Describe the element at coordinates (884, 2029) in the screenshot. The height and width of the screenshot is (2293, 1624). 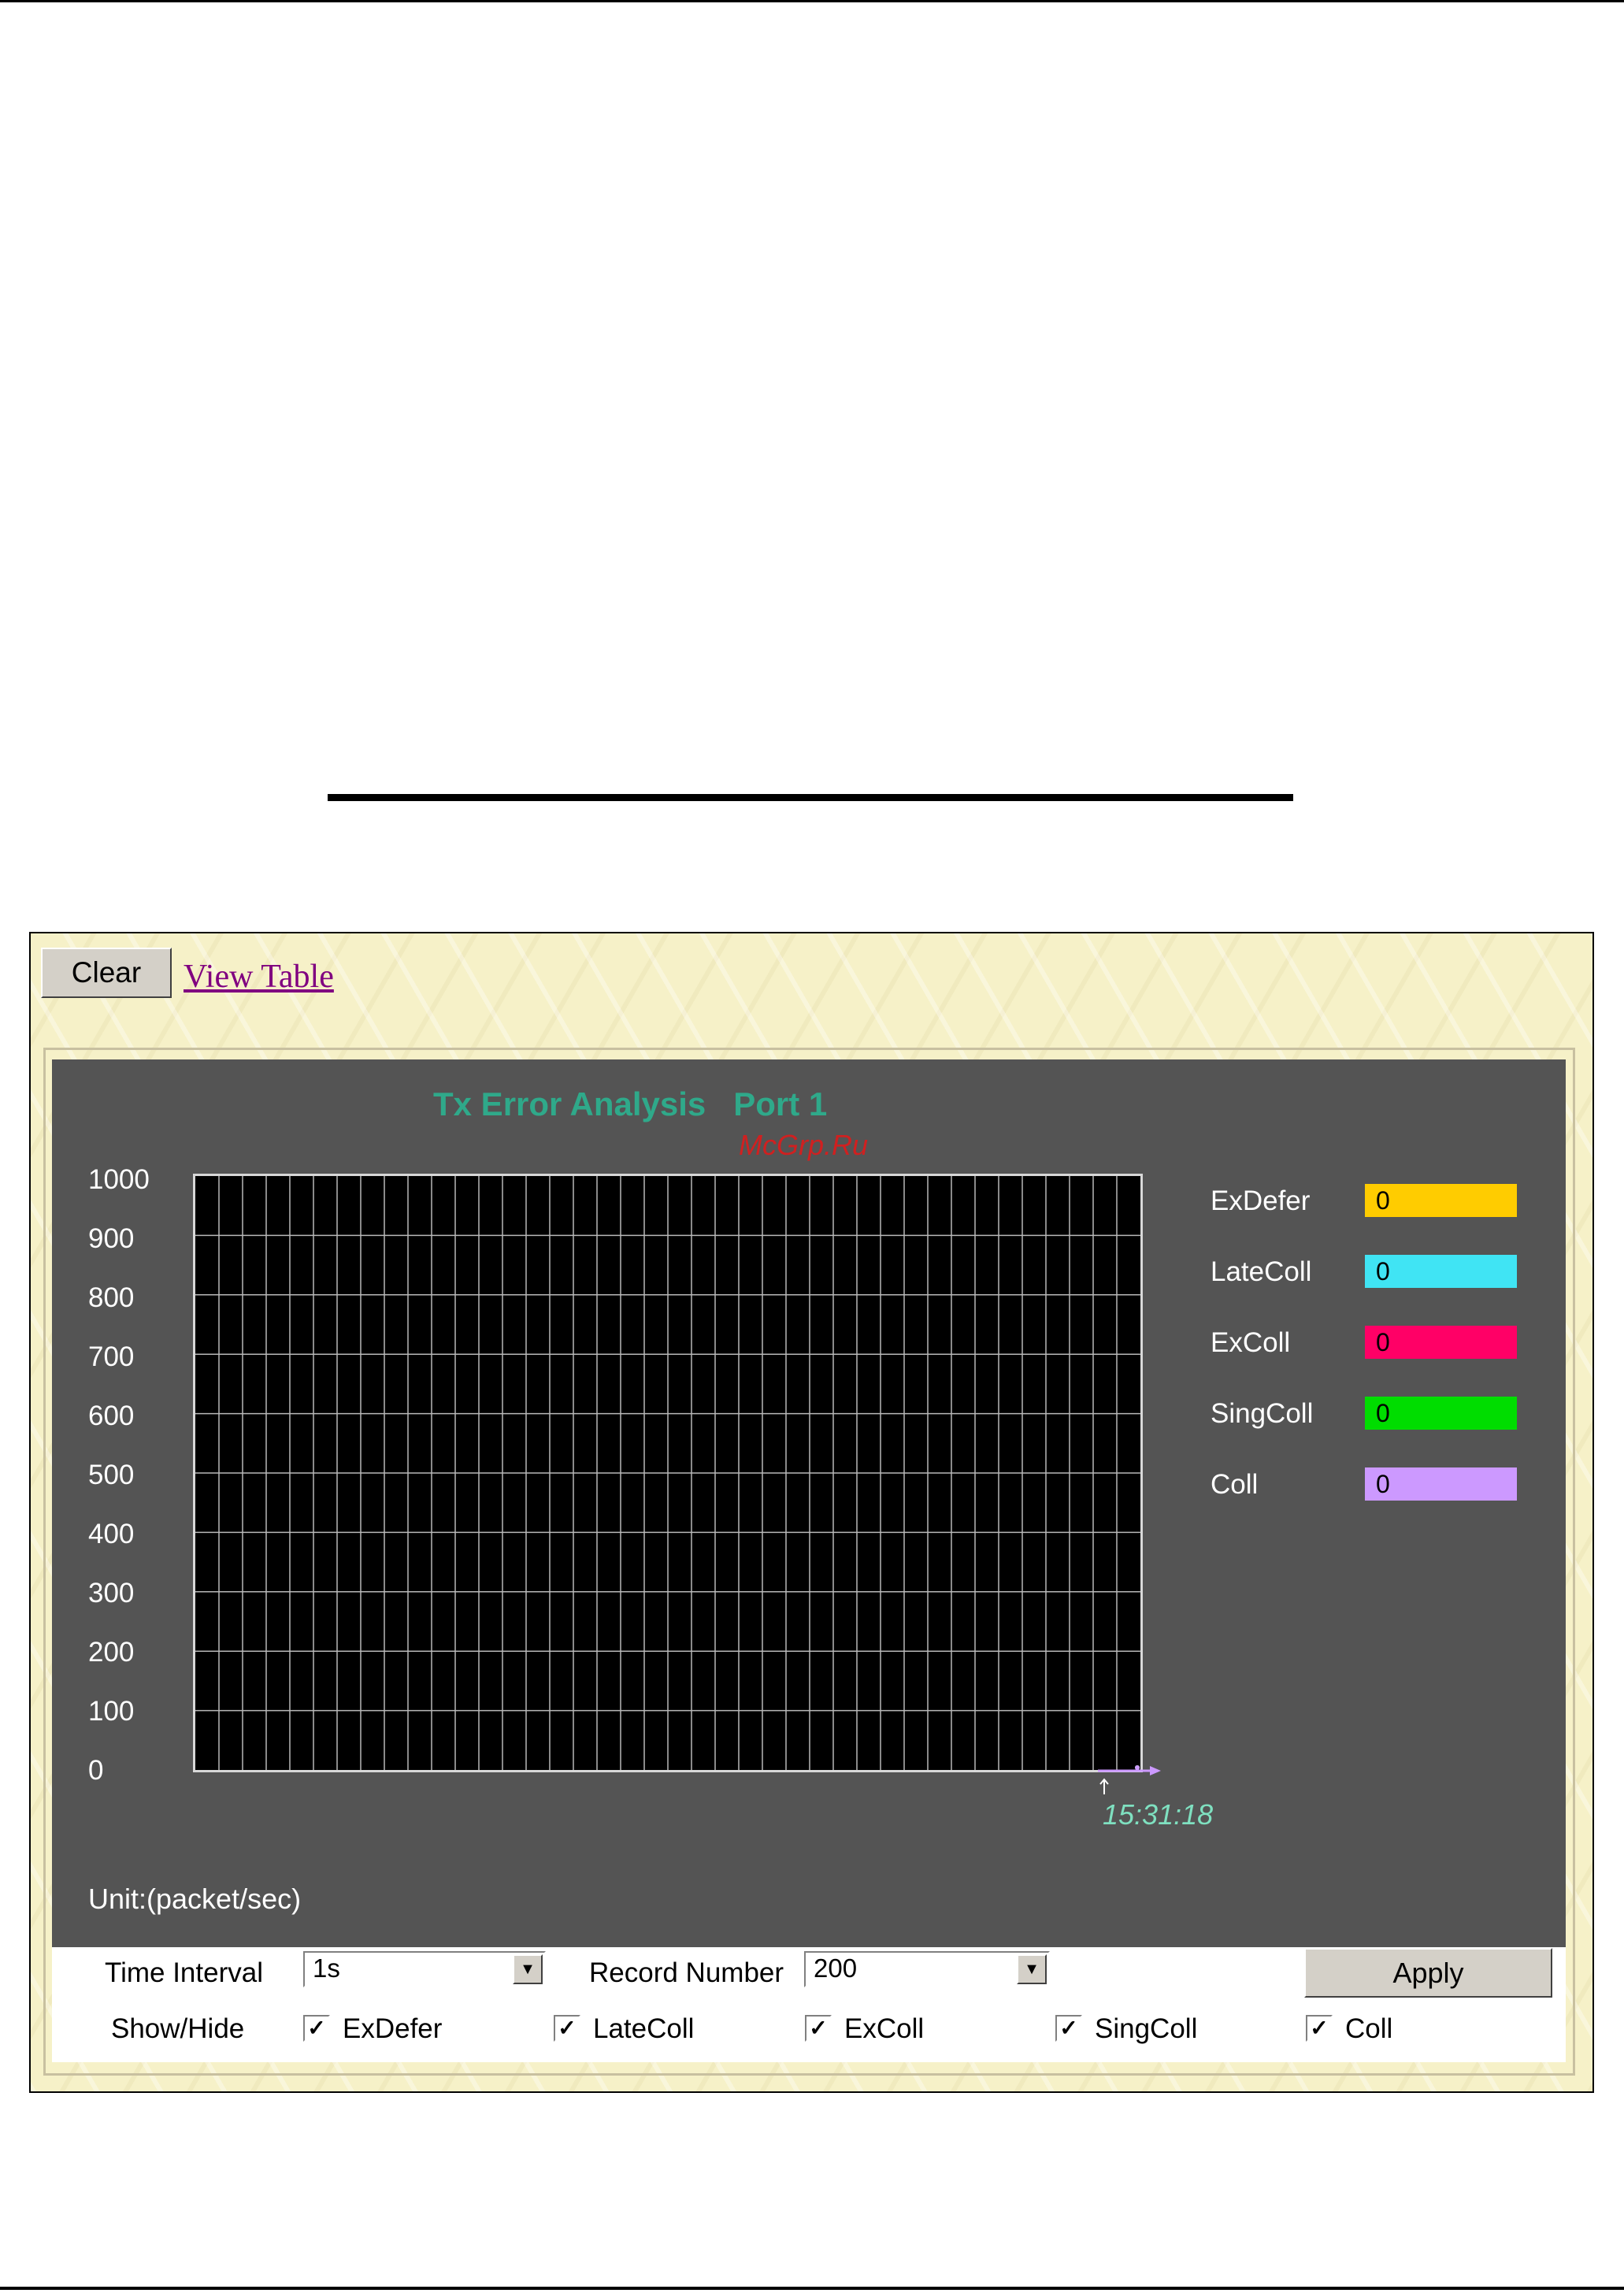
I see `checkbox-label-excoll: ExColl` at that location.